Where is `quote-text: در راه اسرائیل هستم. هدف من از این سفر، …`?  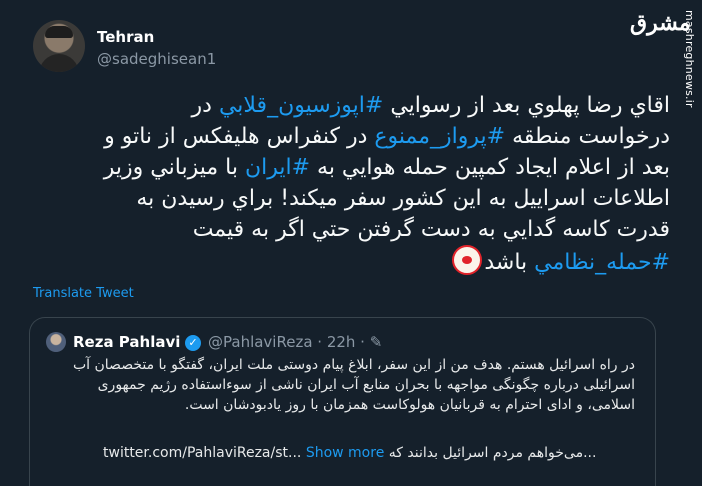
quote-text: در راه اسرائیل هستم. هدف من از این سفر، … is located at coordinates (353, 385).